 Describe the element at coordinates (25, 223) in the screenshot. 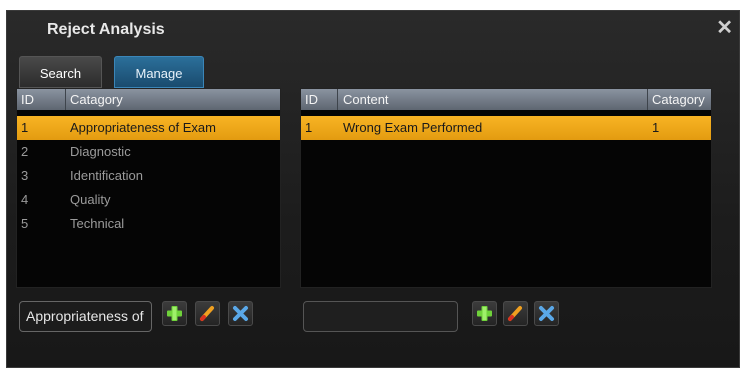

I see `row-id: 5` at that location.